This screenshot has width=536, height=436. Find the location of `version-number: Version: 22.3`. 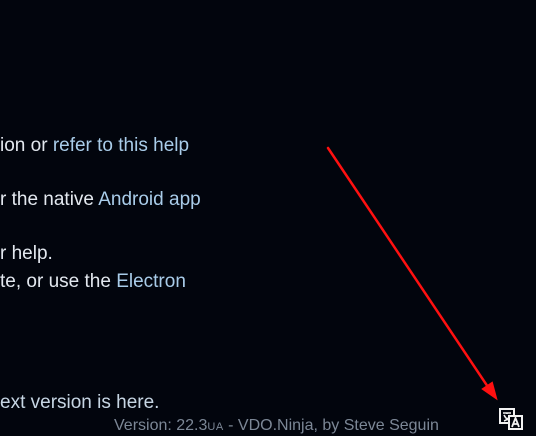

version-number: Version: 22.3 is located at coordinates (161, 425).